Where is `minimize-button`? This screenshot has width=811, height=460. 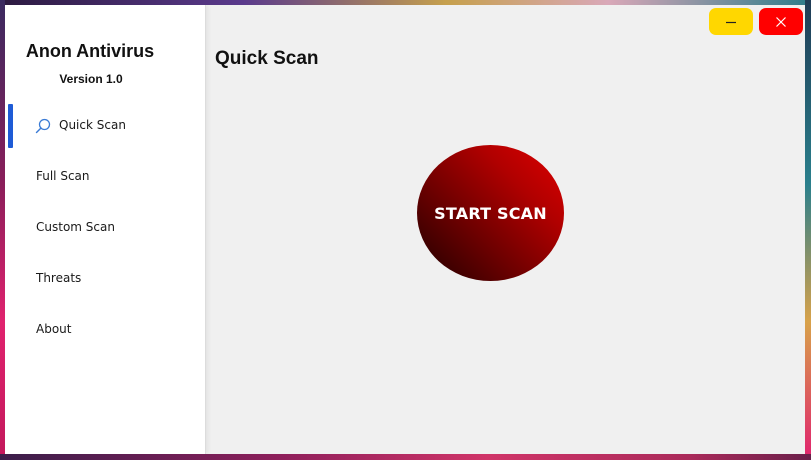 minimize-button is located at coordinates (731, 21).